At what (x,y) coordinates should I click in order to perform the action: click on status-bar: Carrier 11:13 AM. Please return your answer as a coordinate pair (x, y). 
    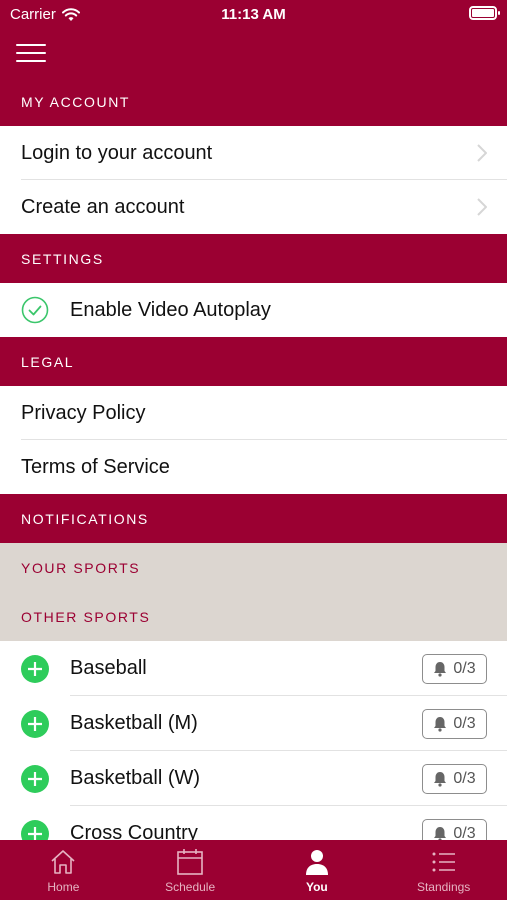
    Looking at the image, I should click on (253, 15).